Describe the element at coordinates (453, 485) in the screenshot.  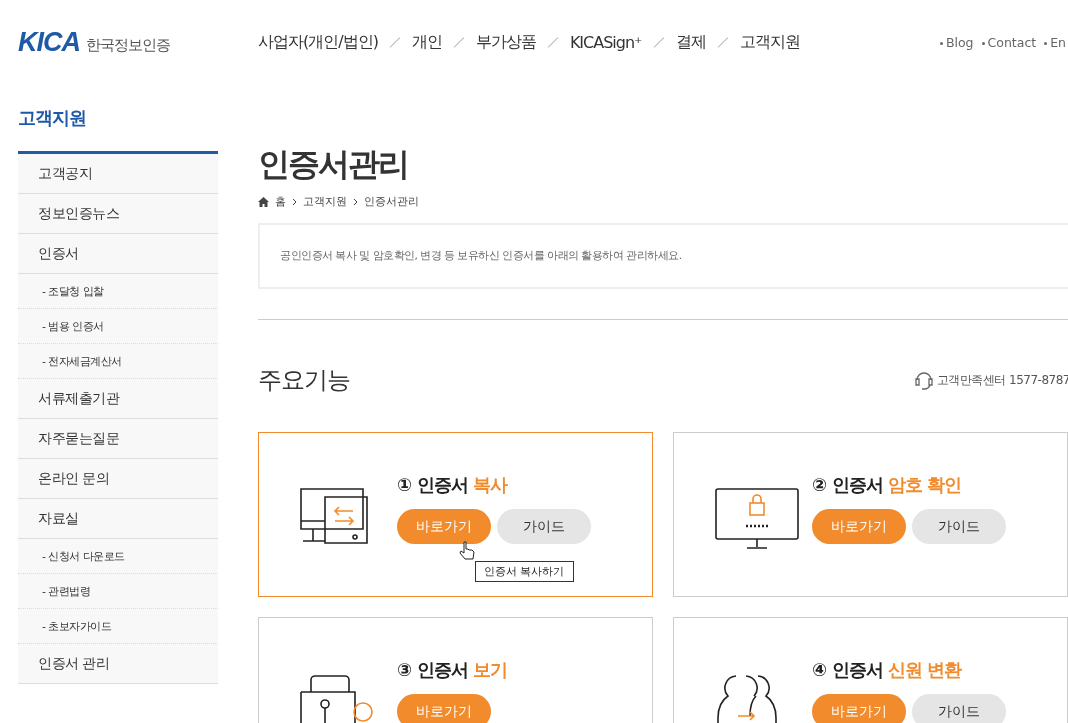
I see `card-title: ① 인증서 복사` at that location.